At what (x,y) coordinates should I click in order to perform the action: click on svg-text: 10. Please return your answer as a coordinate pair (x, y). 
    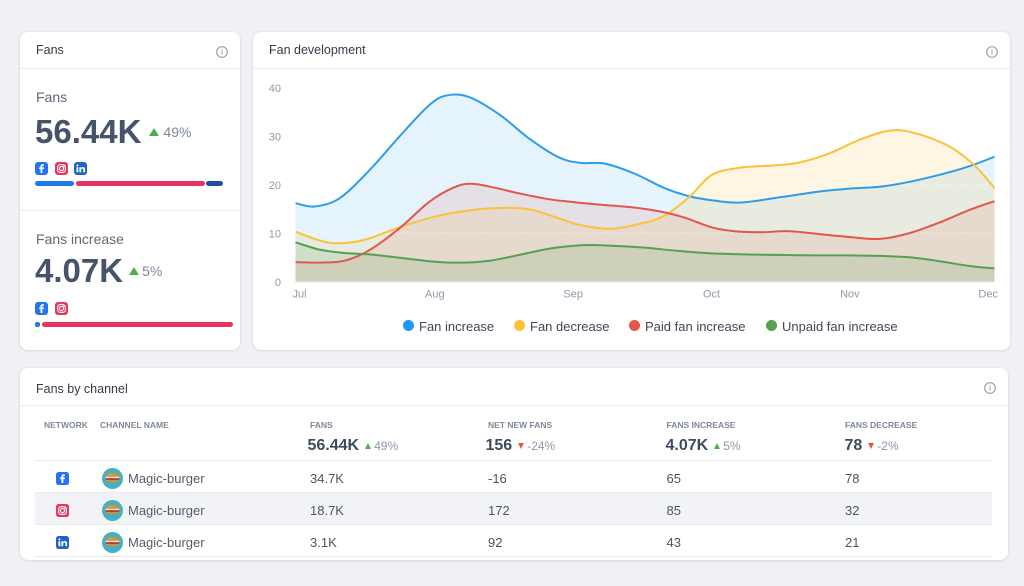
    Looking at the image, I should click on (275, 235).